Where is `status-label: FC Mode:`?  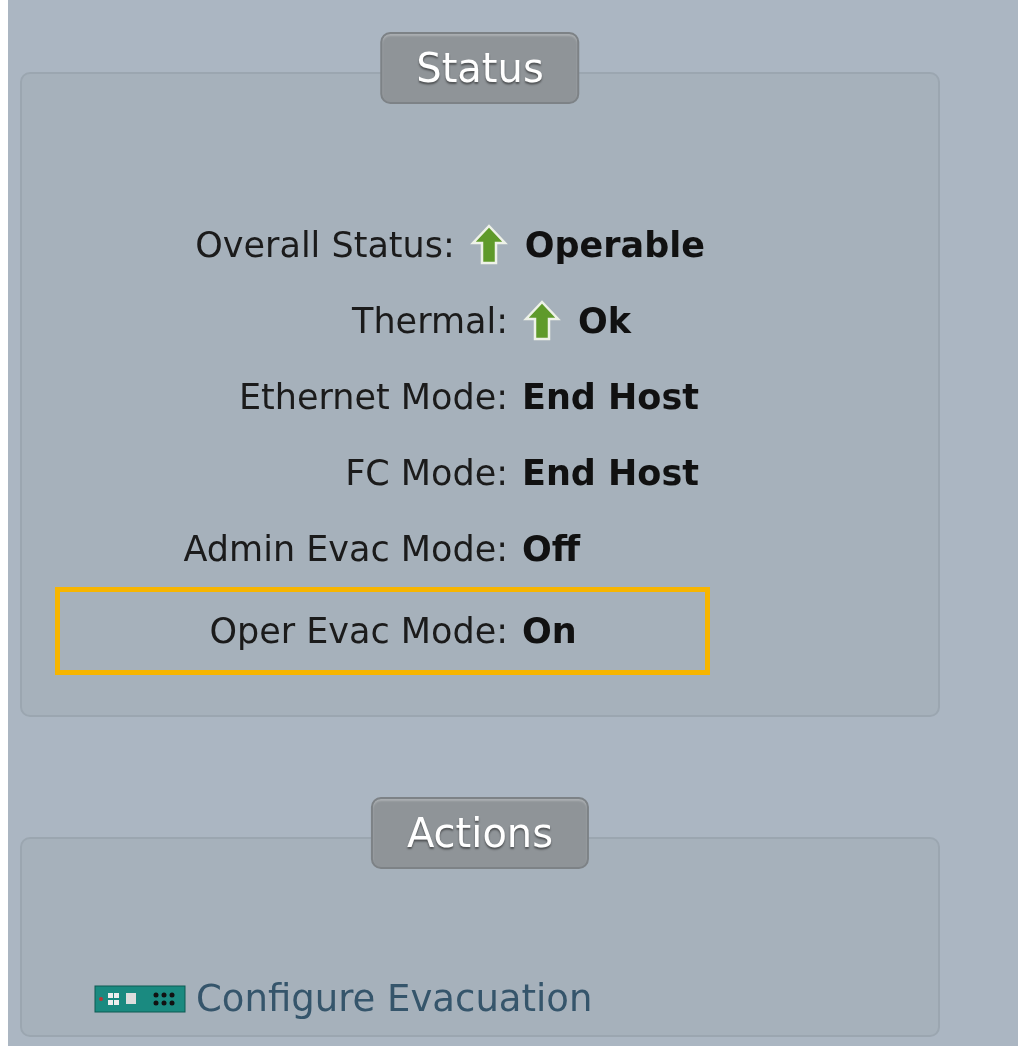 status-label: FC Mode: is located at coordinates (426, 473).